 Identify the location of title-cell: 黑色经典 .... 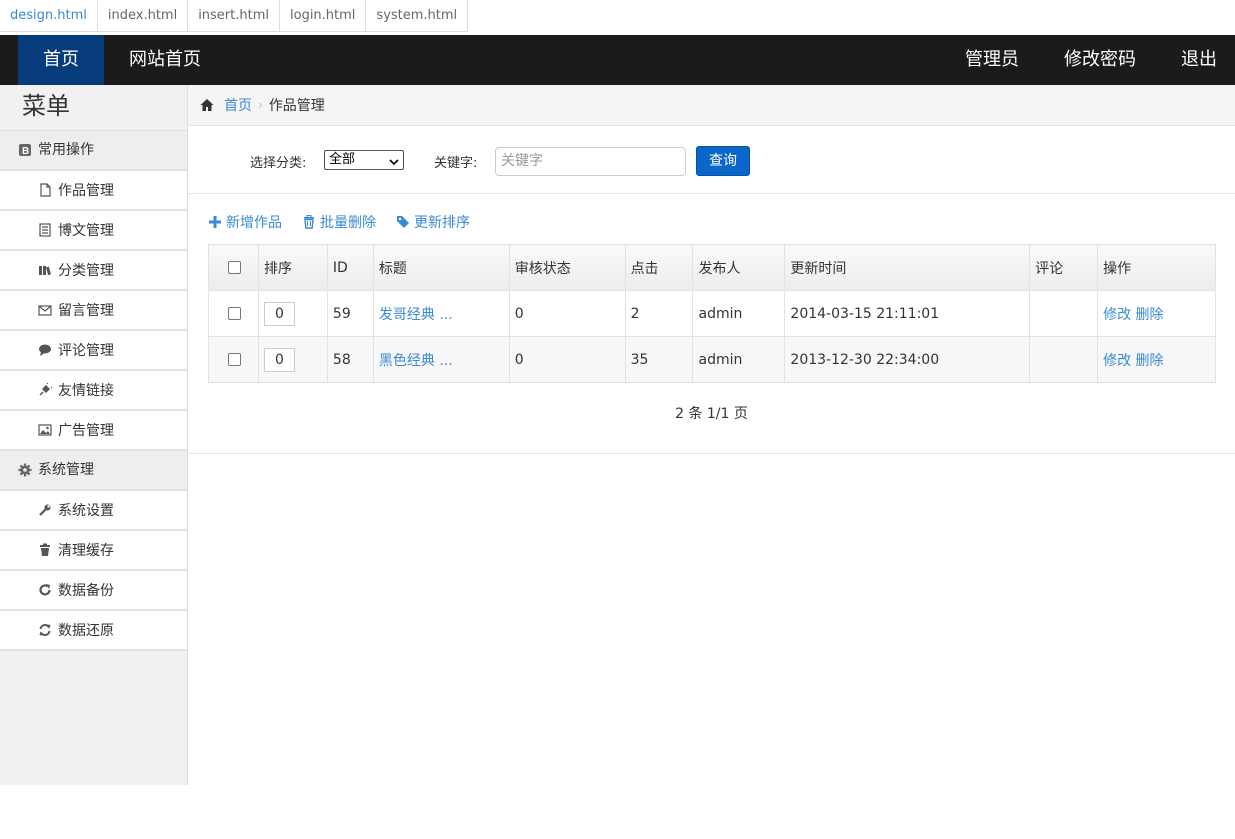
(441, 359).